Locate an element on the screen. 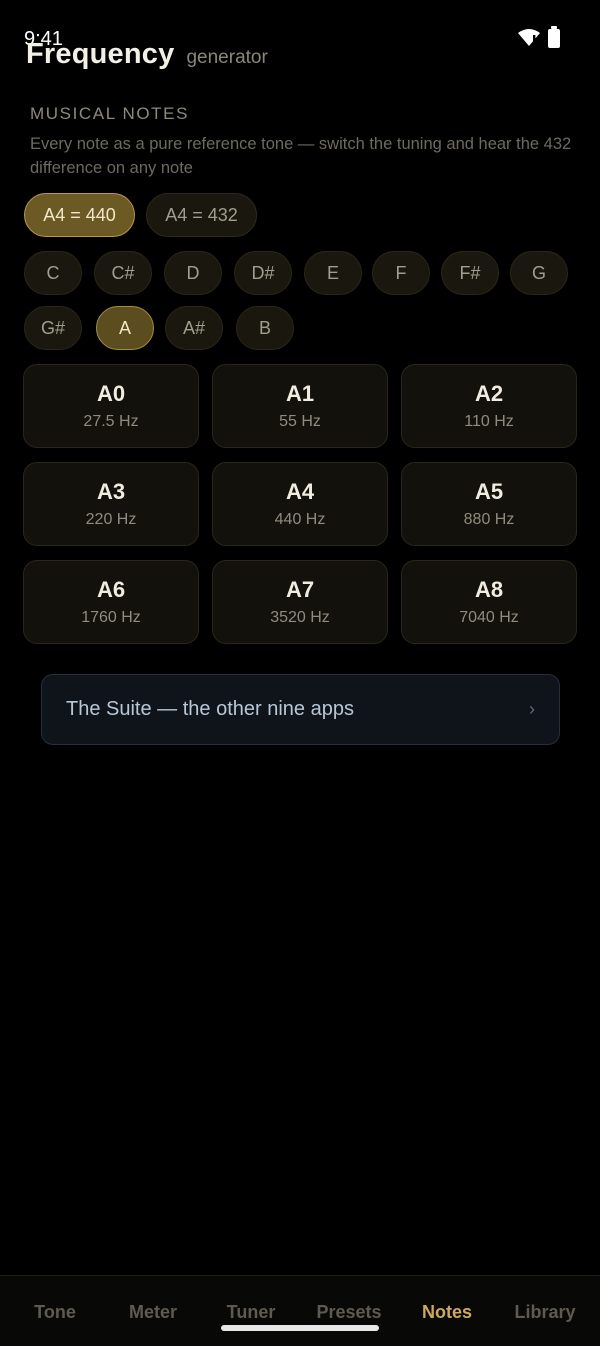 The height and width of the screenshot is (1346, 600). octave-name: A0 is located at coordinates (111, 393).